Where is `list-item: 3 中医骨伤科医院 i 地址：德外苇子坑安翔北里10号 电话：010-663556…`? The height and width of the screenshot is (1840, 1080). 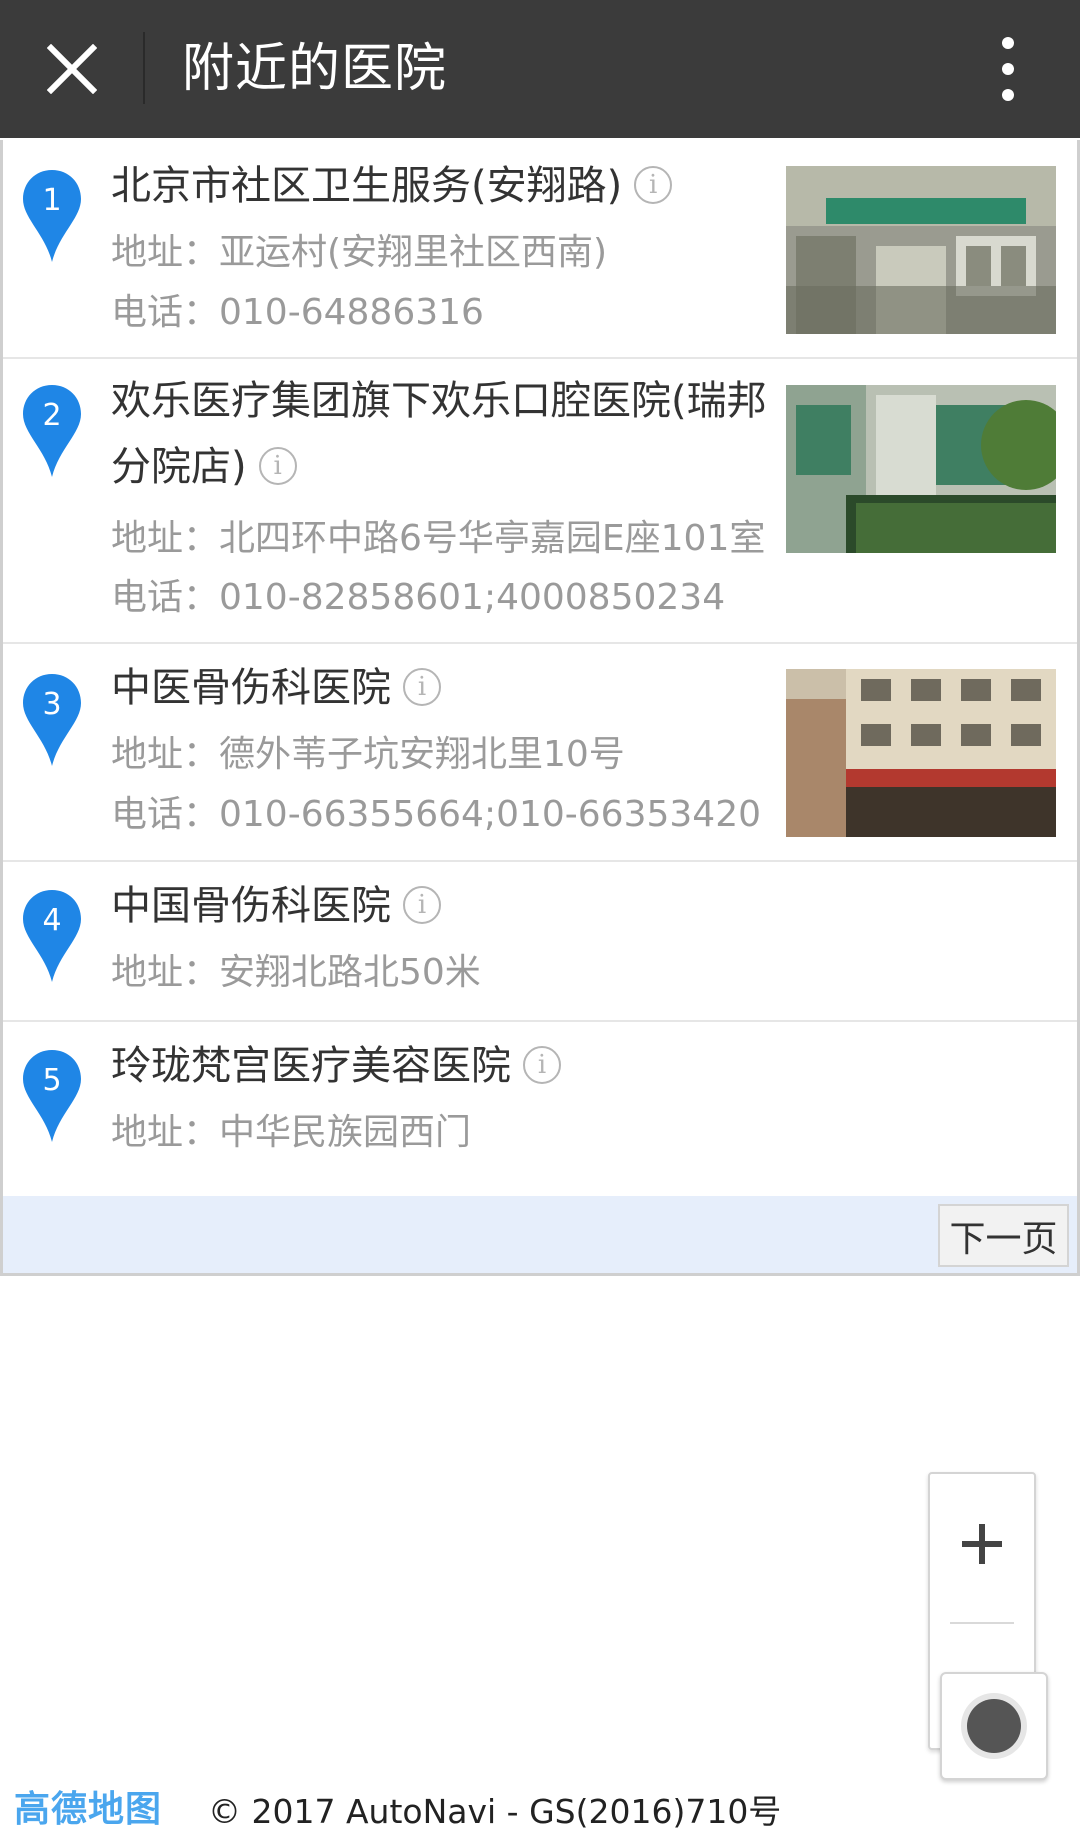 list-item: 3 中医骨伤科医院 i 地址：德外苇子坑安翔北里10号 电话：010-663556… is located at coordinates (540, 753).